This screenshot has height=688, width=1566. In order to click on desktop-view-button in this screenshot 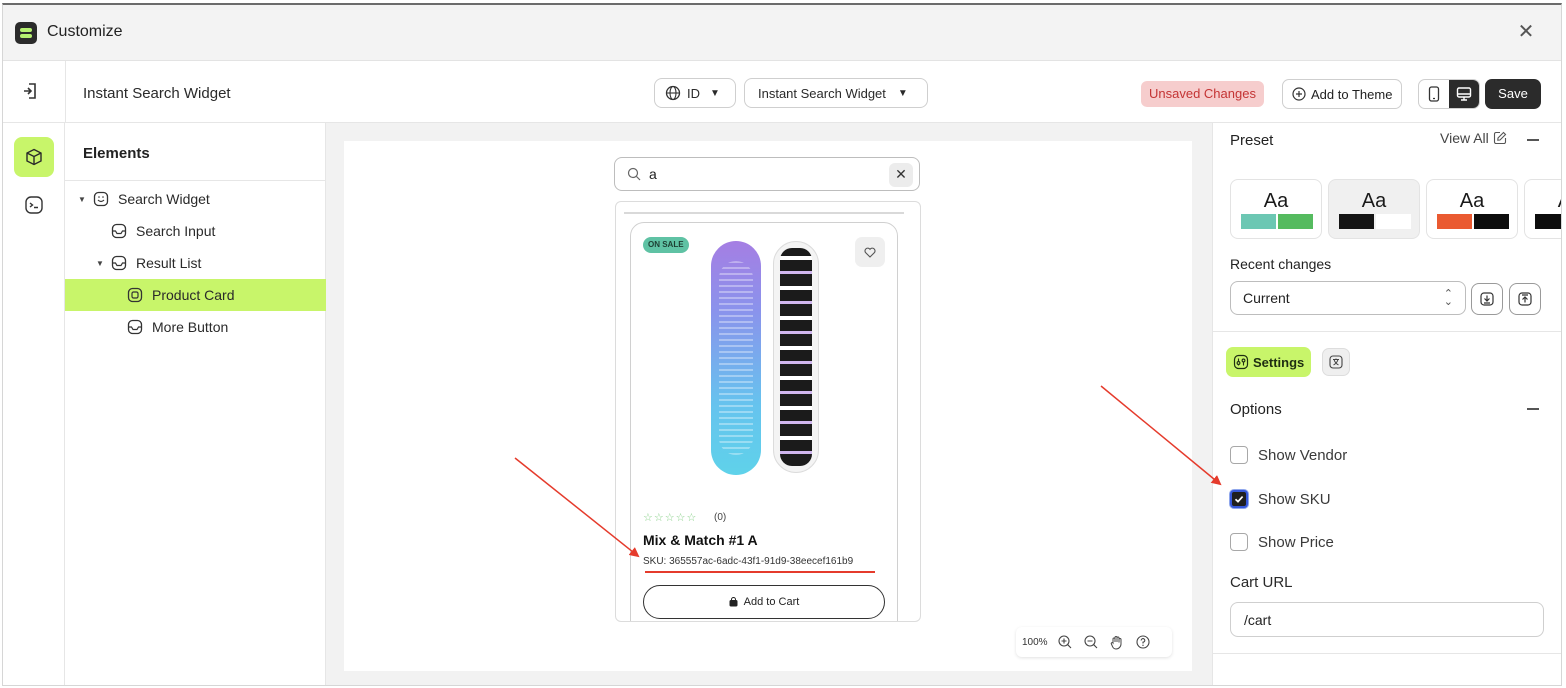, I will do `click(1464, 94)`.